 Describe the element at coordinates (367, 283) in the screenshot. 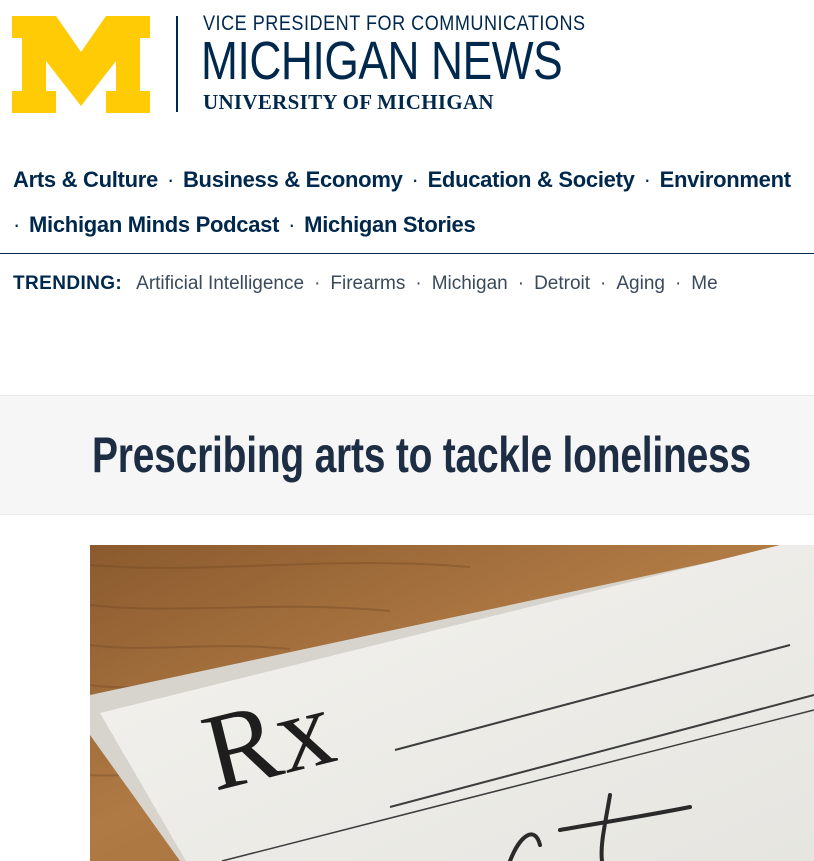

I see `trending-item-firearms: Firearms` at that location.